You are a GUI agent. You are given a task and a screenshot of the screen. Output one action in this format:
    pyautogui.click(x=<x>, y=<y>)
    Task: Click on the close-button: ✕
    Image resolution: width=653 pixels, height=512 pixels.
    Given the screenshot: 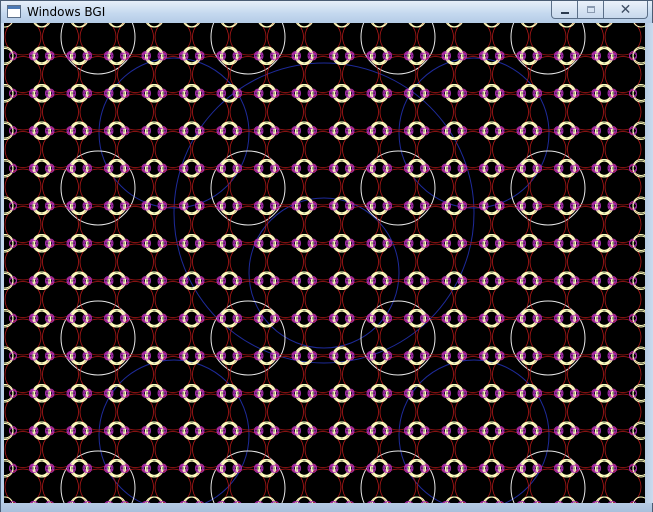 What is the action you would take?
    pyautogui.click(x=626, y=10)
    